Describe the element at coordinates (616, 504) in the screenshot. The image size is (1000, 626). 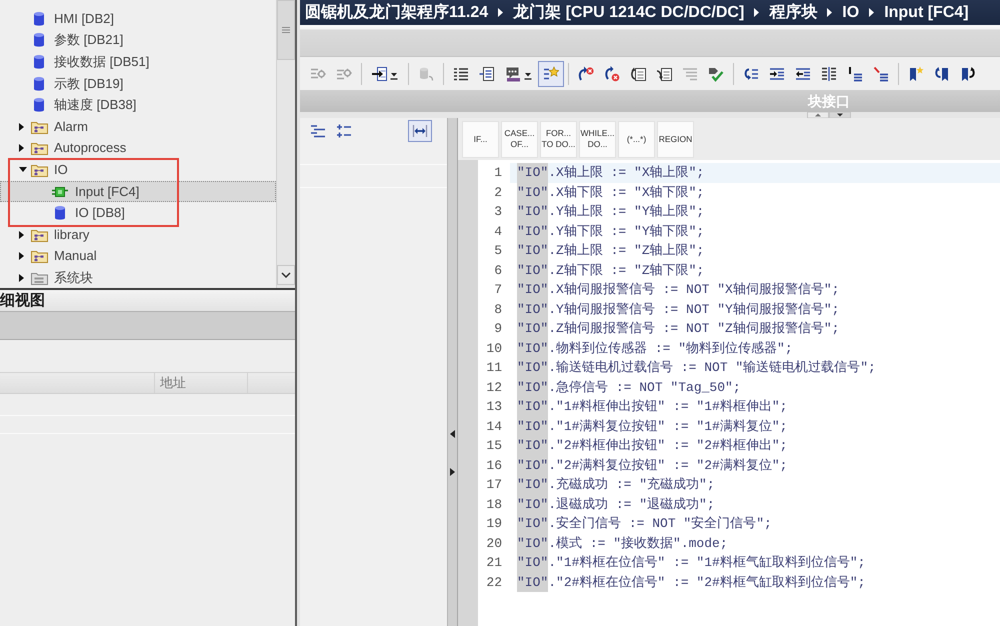
I see `code-line: "IO".退磁成功 := "退磁成功";` at that location.